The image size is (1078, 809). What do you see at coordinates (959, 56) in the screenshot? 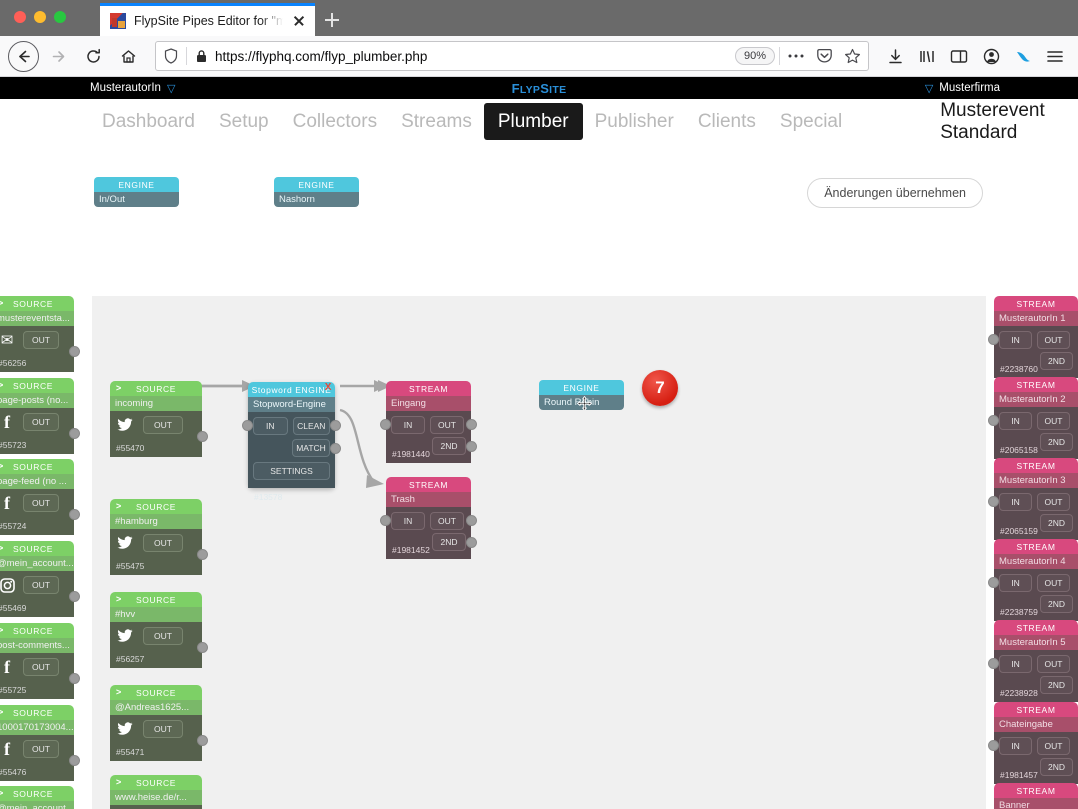
I see `sidebar-icon` at bounding box center [959, 56].